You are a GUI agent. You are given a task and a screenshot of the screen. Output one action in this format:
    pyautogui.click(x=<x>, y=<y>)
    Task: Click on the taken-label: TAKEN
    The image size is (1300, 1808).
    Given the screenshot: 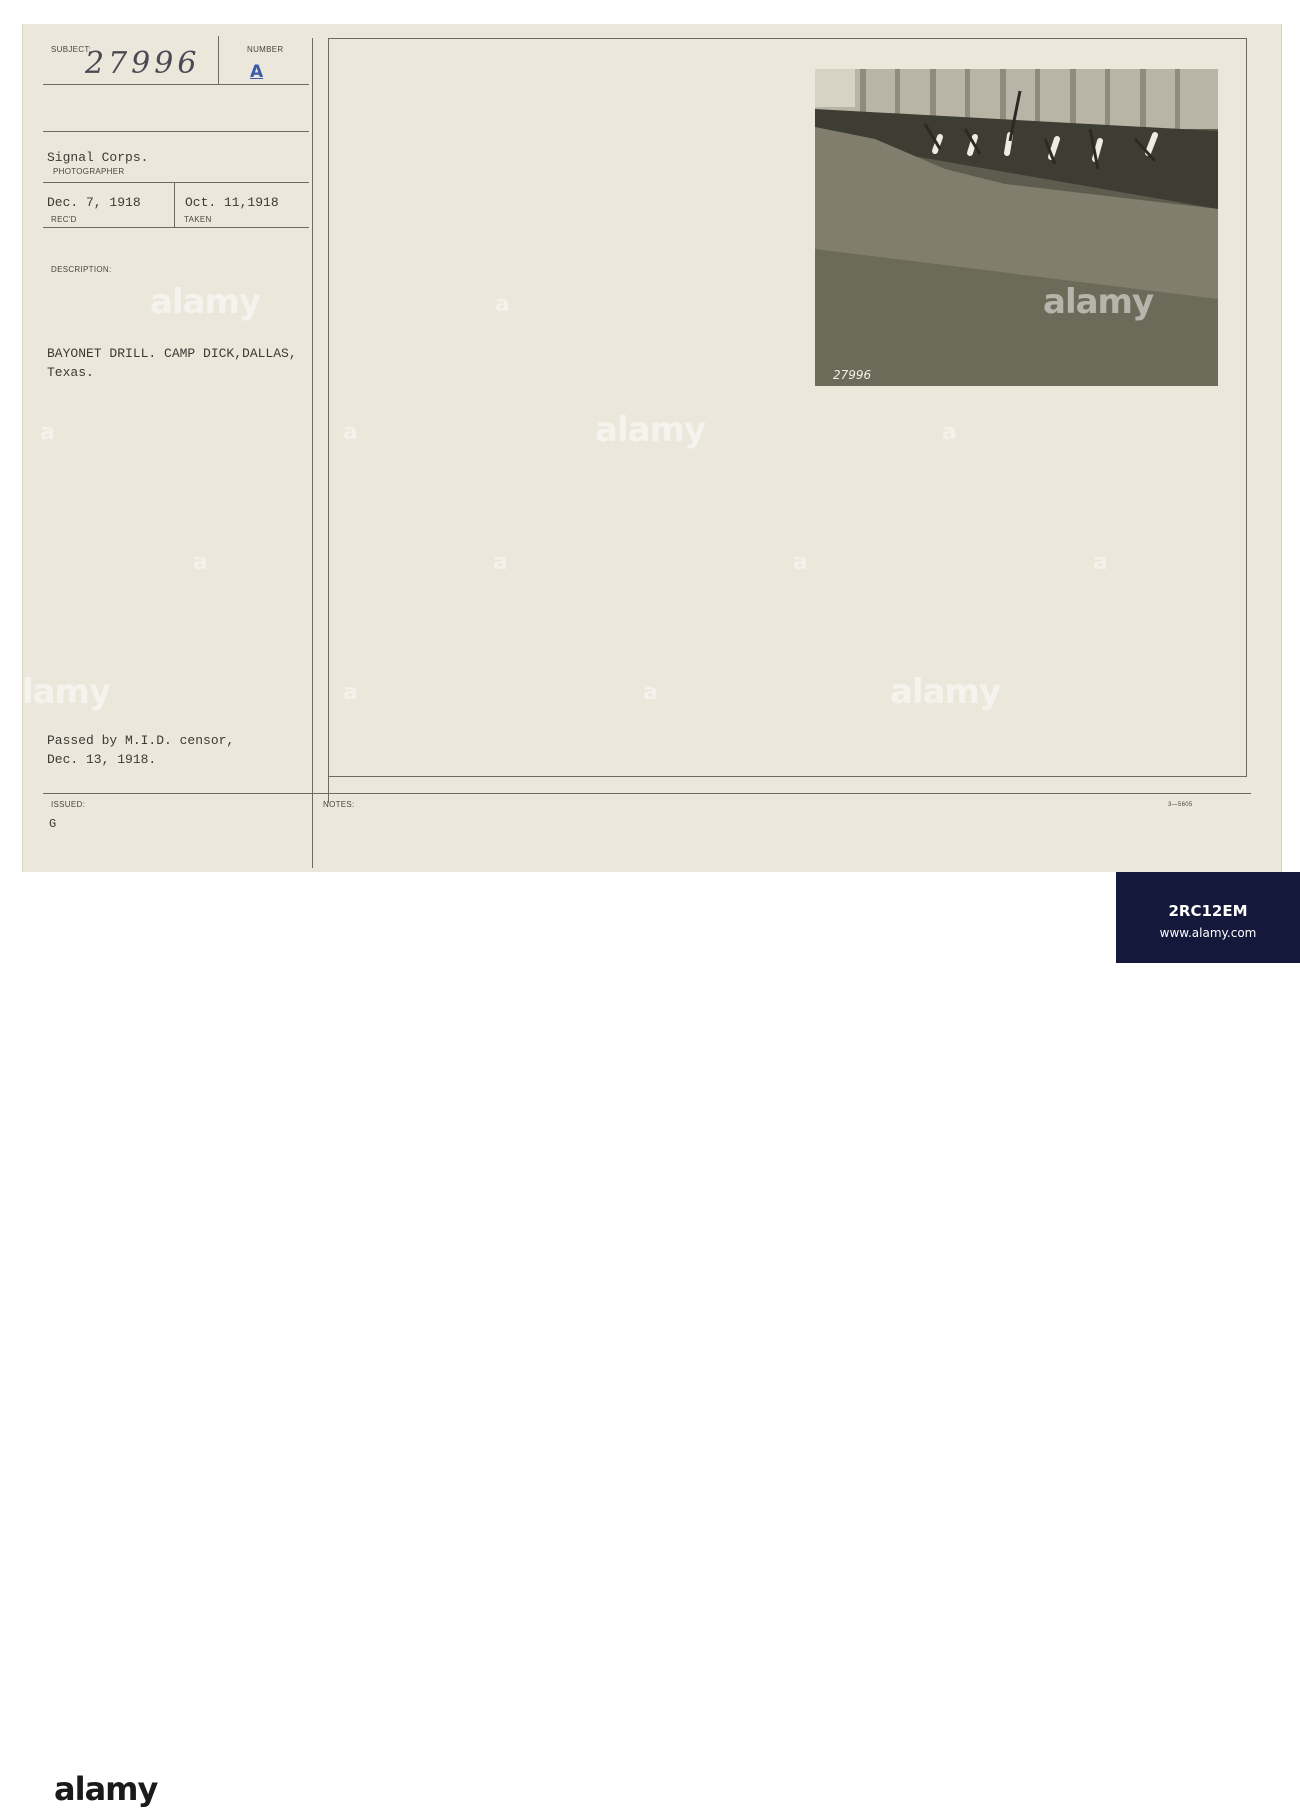 What is the action you would take?
    pyautogui.click(x=198, y=219)
    